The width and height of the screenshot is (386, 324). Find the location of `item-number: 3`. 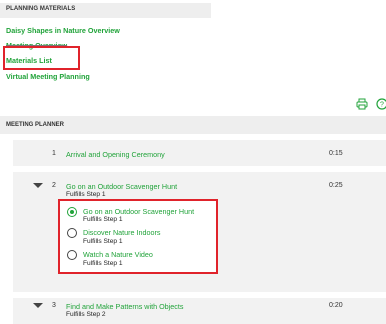

item-number: 3 is located at coordinates (54, 305).